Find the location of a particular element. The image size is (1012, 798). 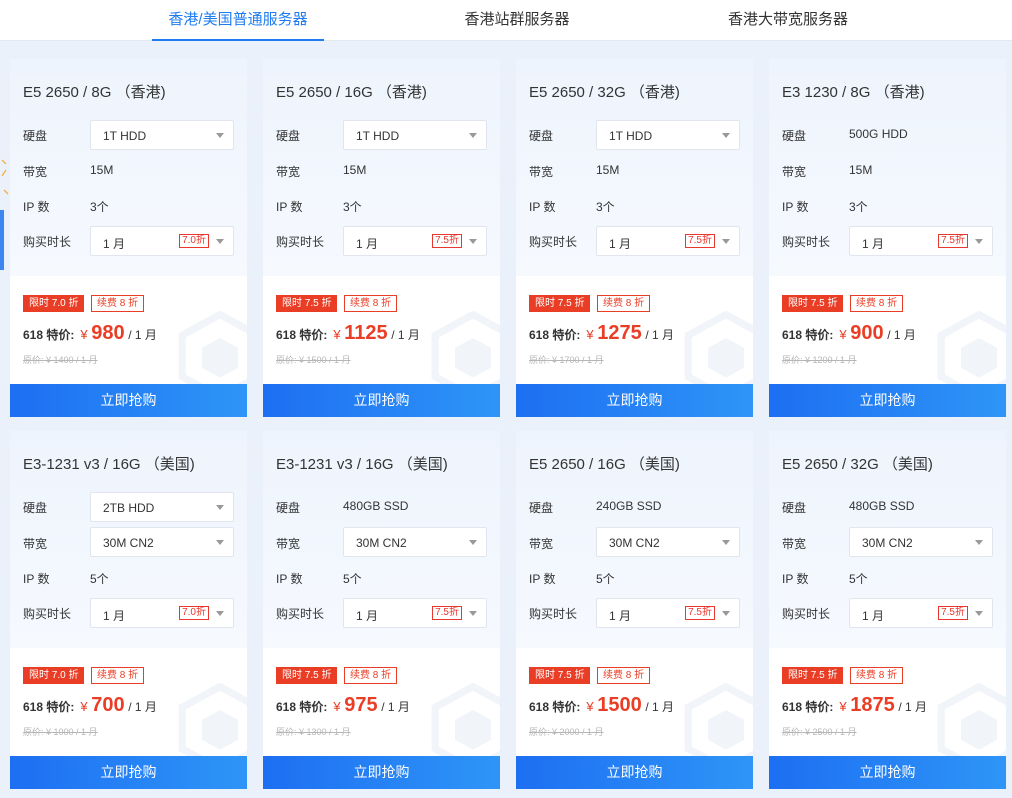

ip-count-value: 5个 is located at coordinates (352, 579).